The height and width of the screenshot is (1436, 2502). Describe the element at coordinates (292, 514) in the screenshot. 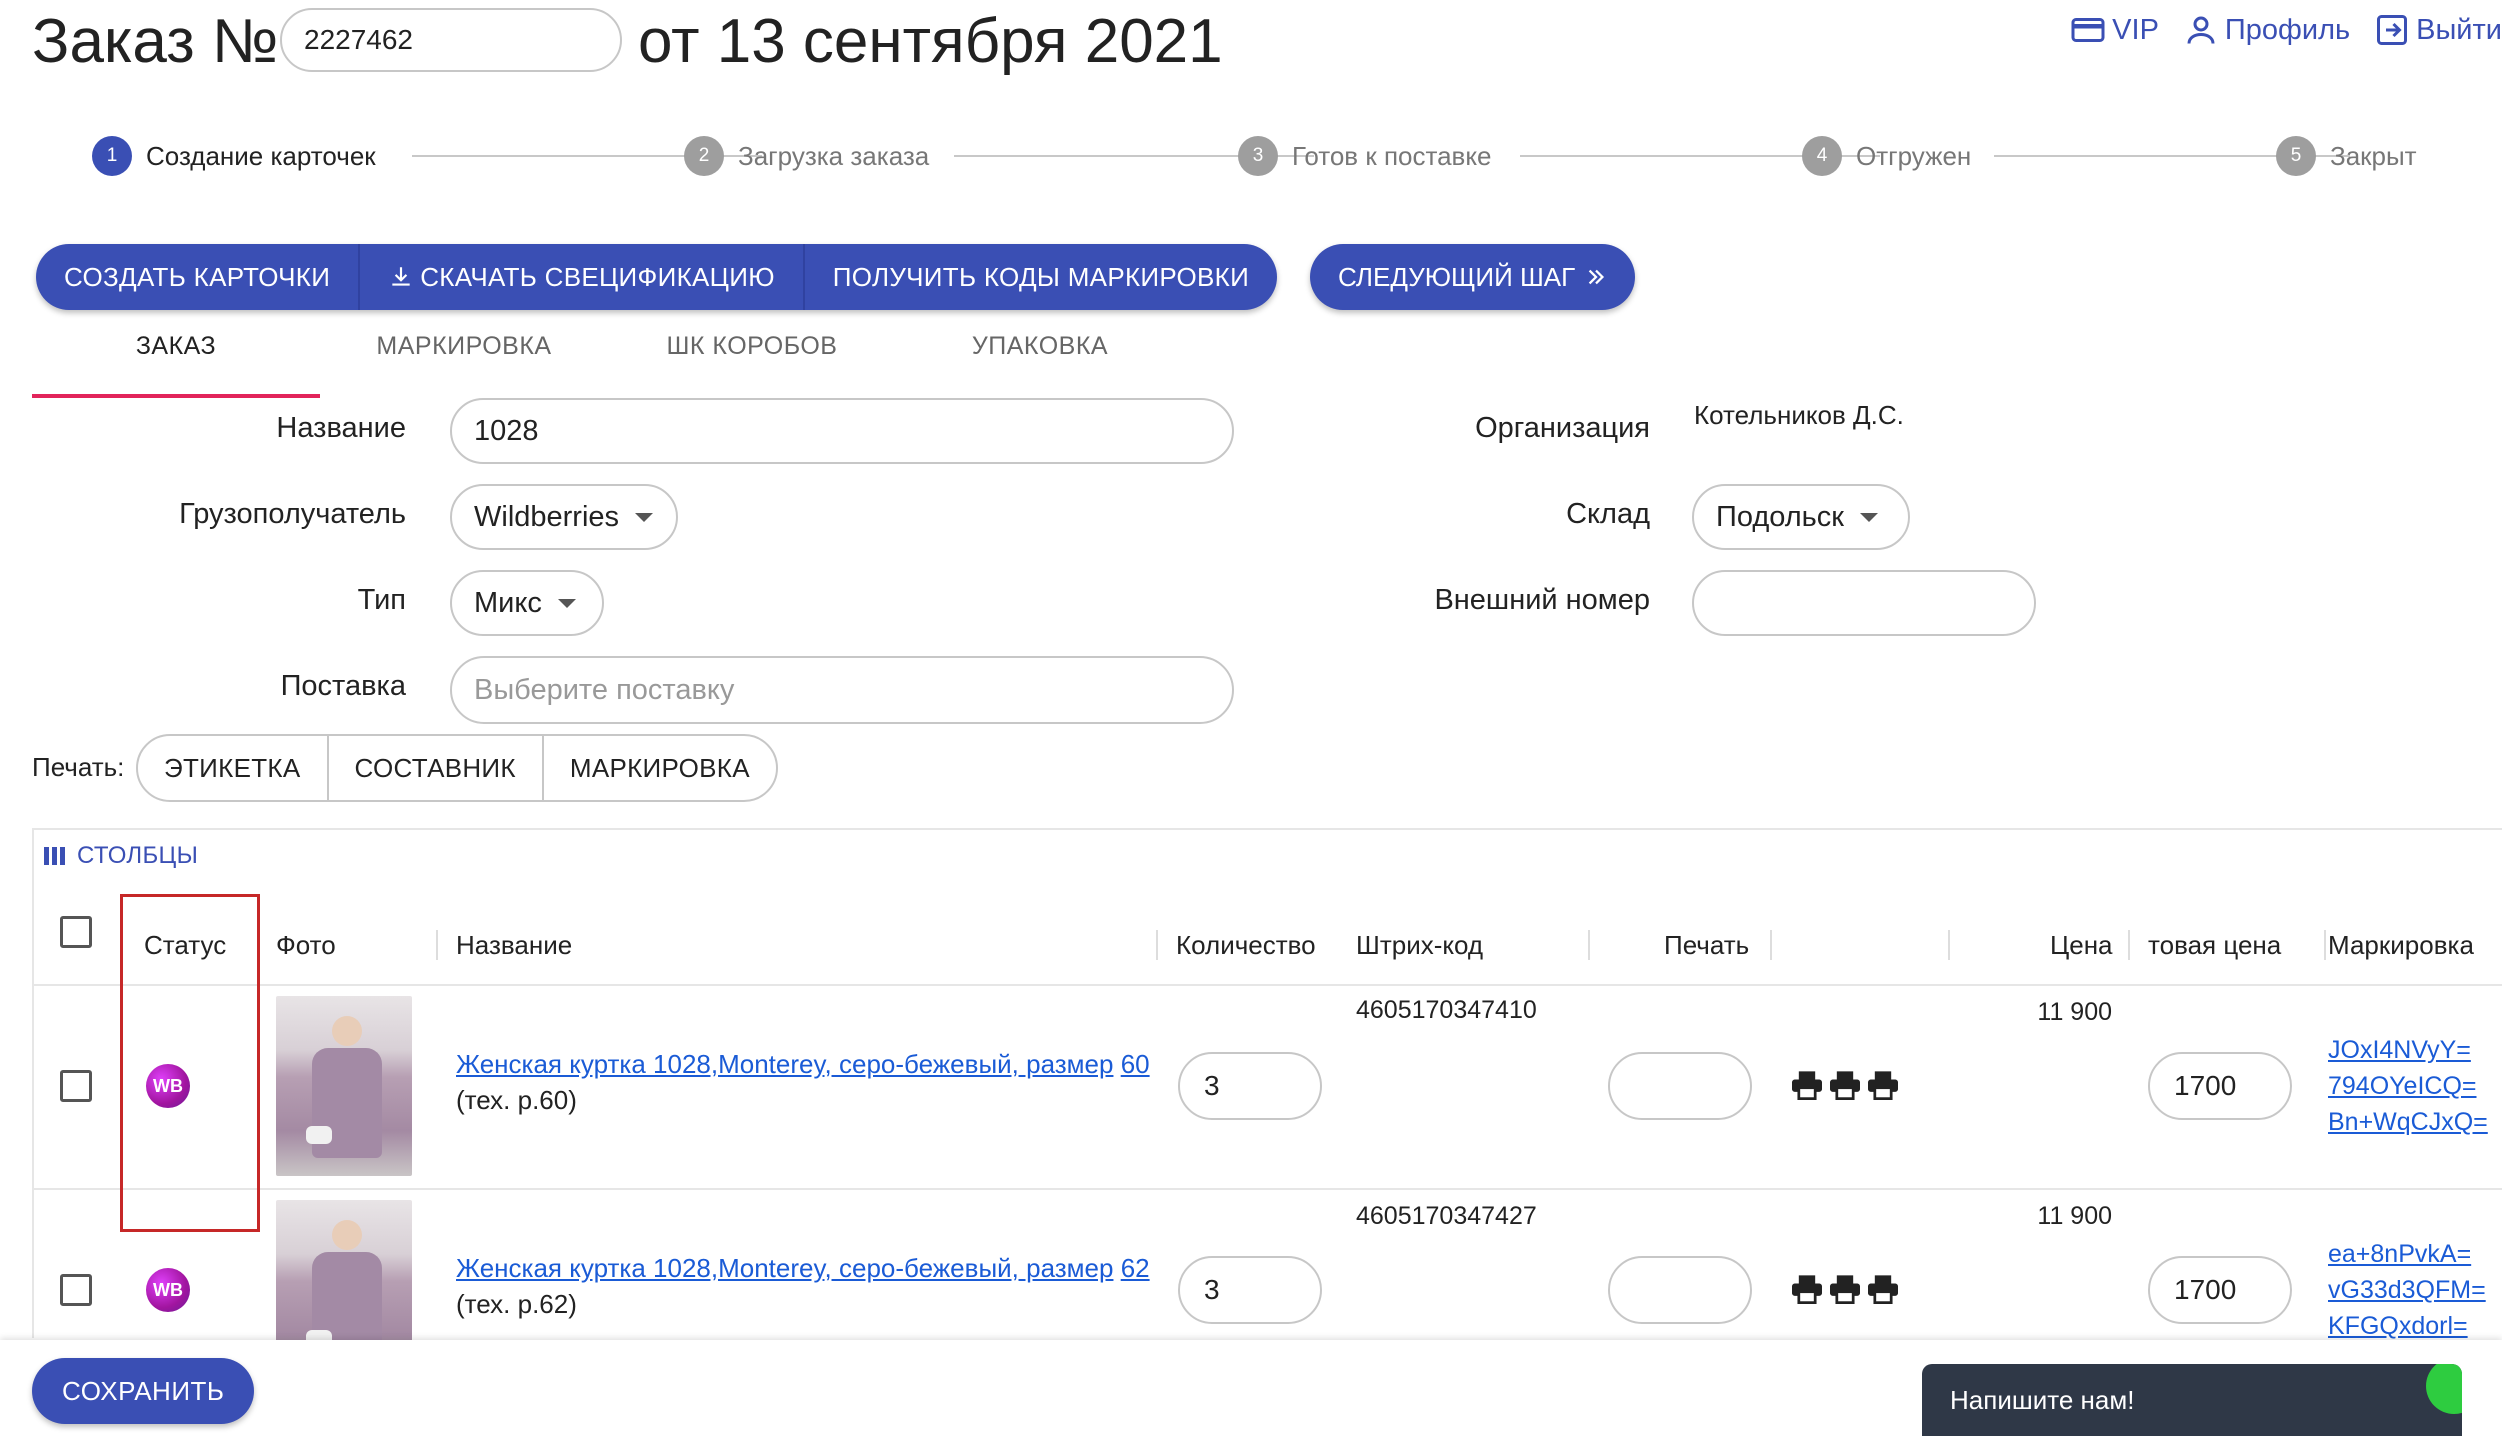

I see `consignee-label: Грузополучатель` at that location.